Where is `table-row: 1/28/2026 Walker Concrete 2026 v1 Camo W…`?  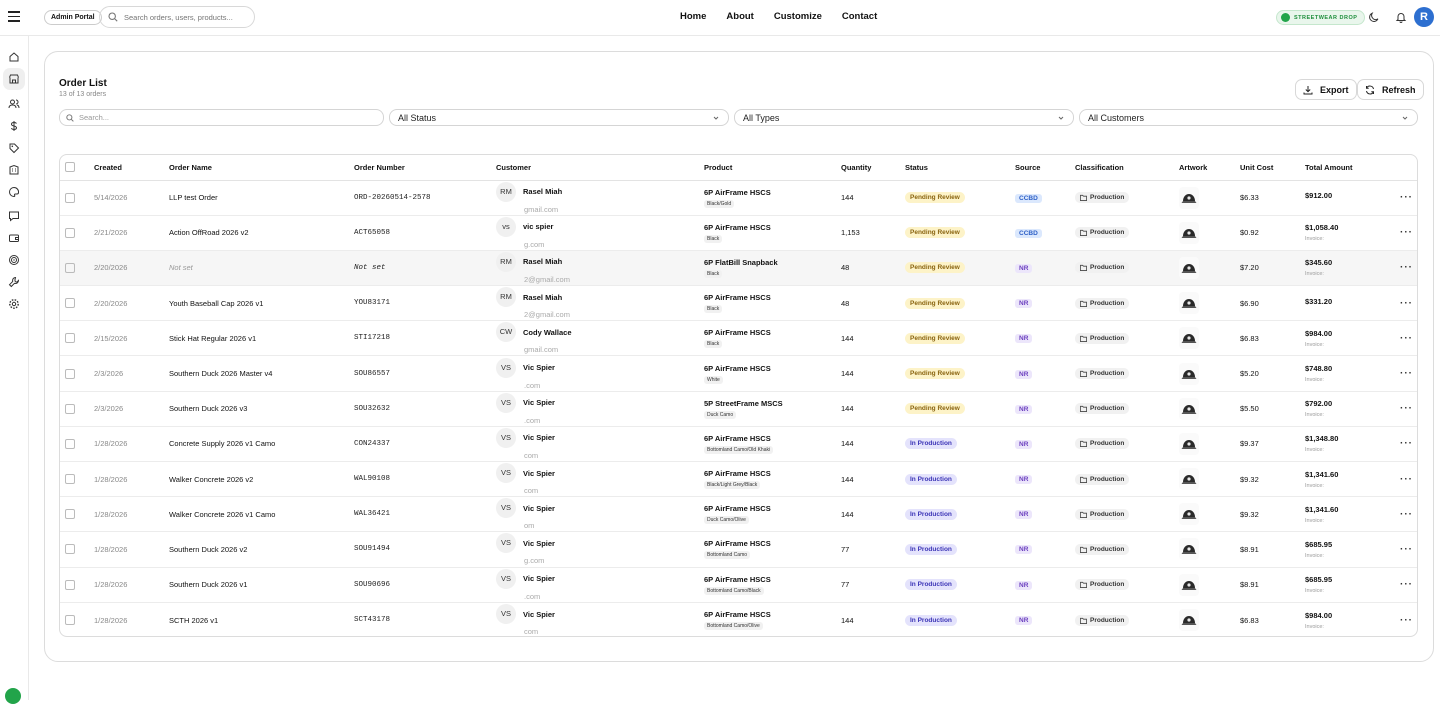 table-row: 1/28/2026 Walker Concrete 2026 v1 Camo W… is located at coordinates (738, 514).